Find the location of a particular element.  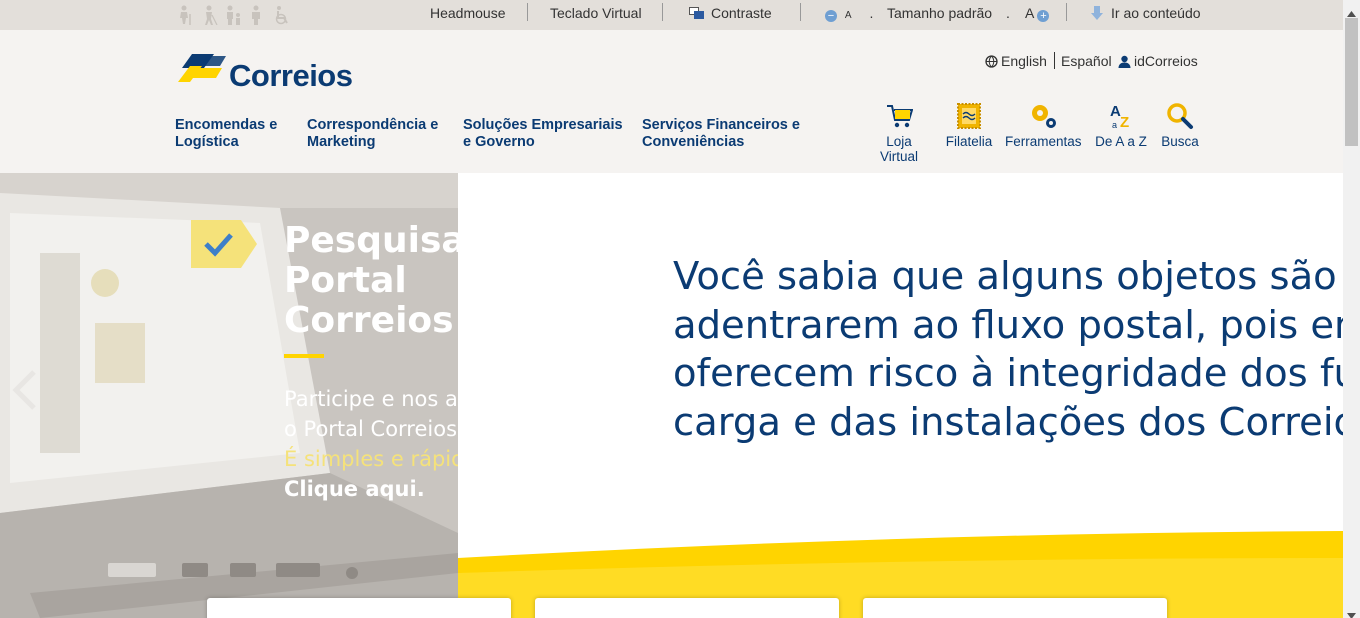

cart-icon is located at coordinates (900, 116).